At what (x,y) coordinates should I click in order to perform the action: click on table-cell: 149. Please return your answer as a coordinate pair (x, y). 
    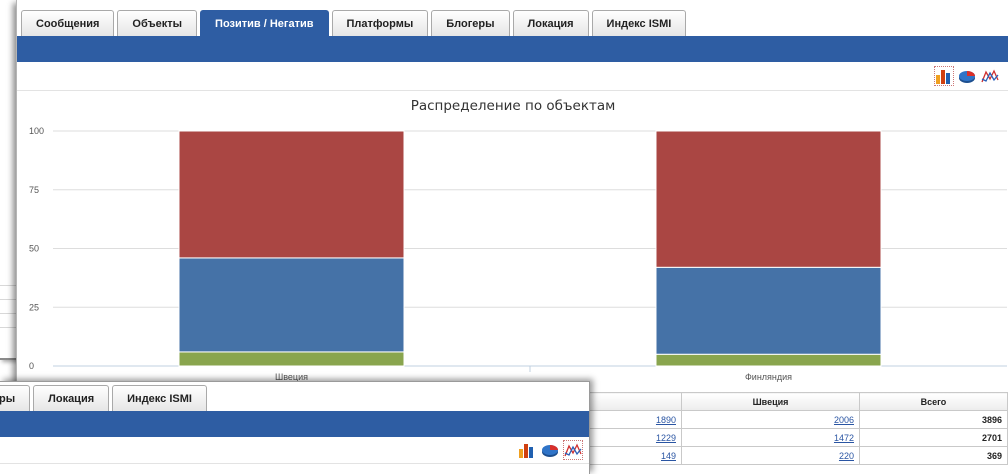
    Looking at the image, I should click on (634, 455).